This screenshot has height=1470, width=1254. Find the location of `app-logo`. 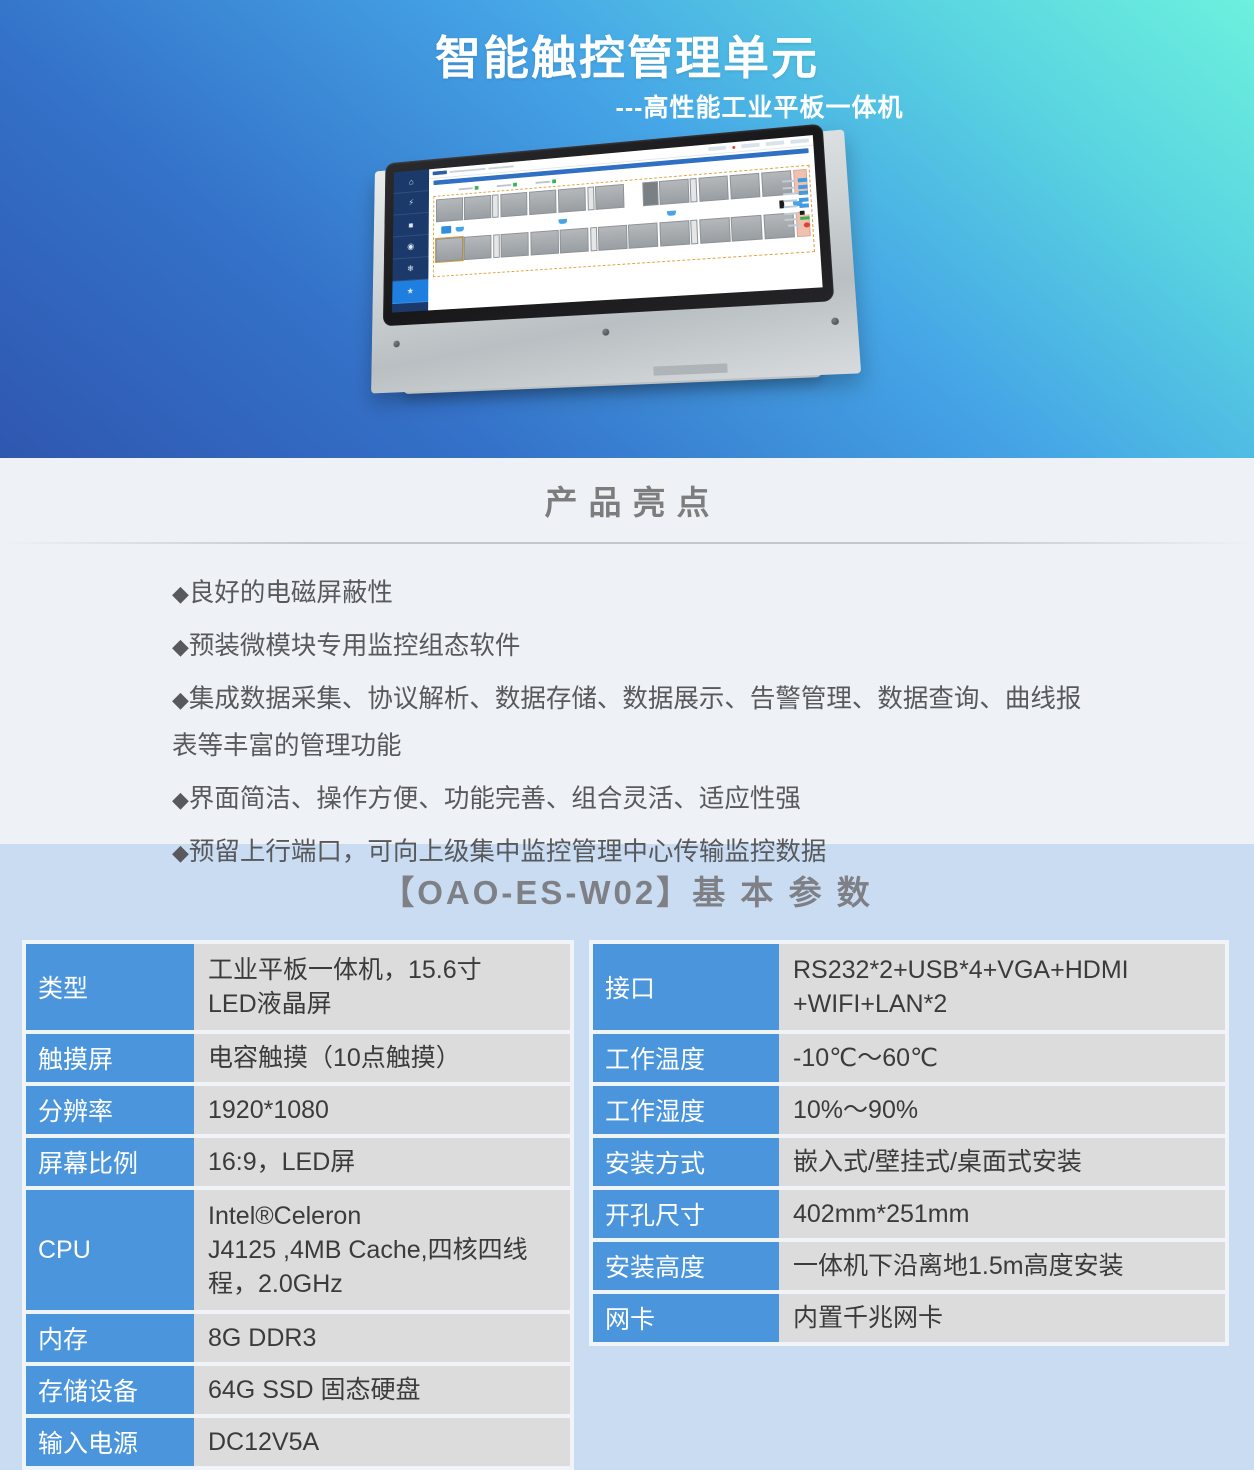

app-logo is located at coordinates (439, 173).